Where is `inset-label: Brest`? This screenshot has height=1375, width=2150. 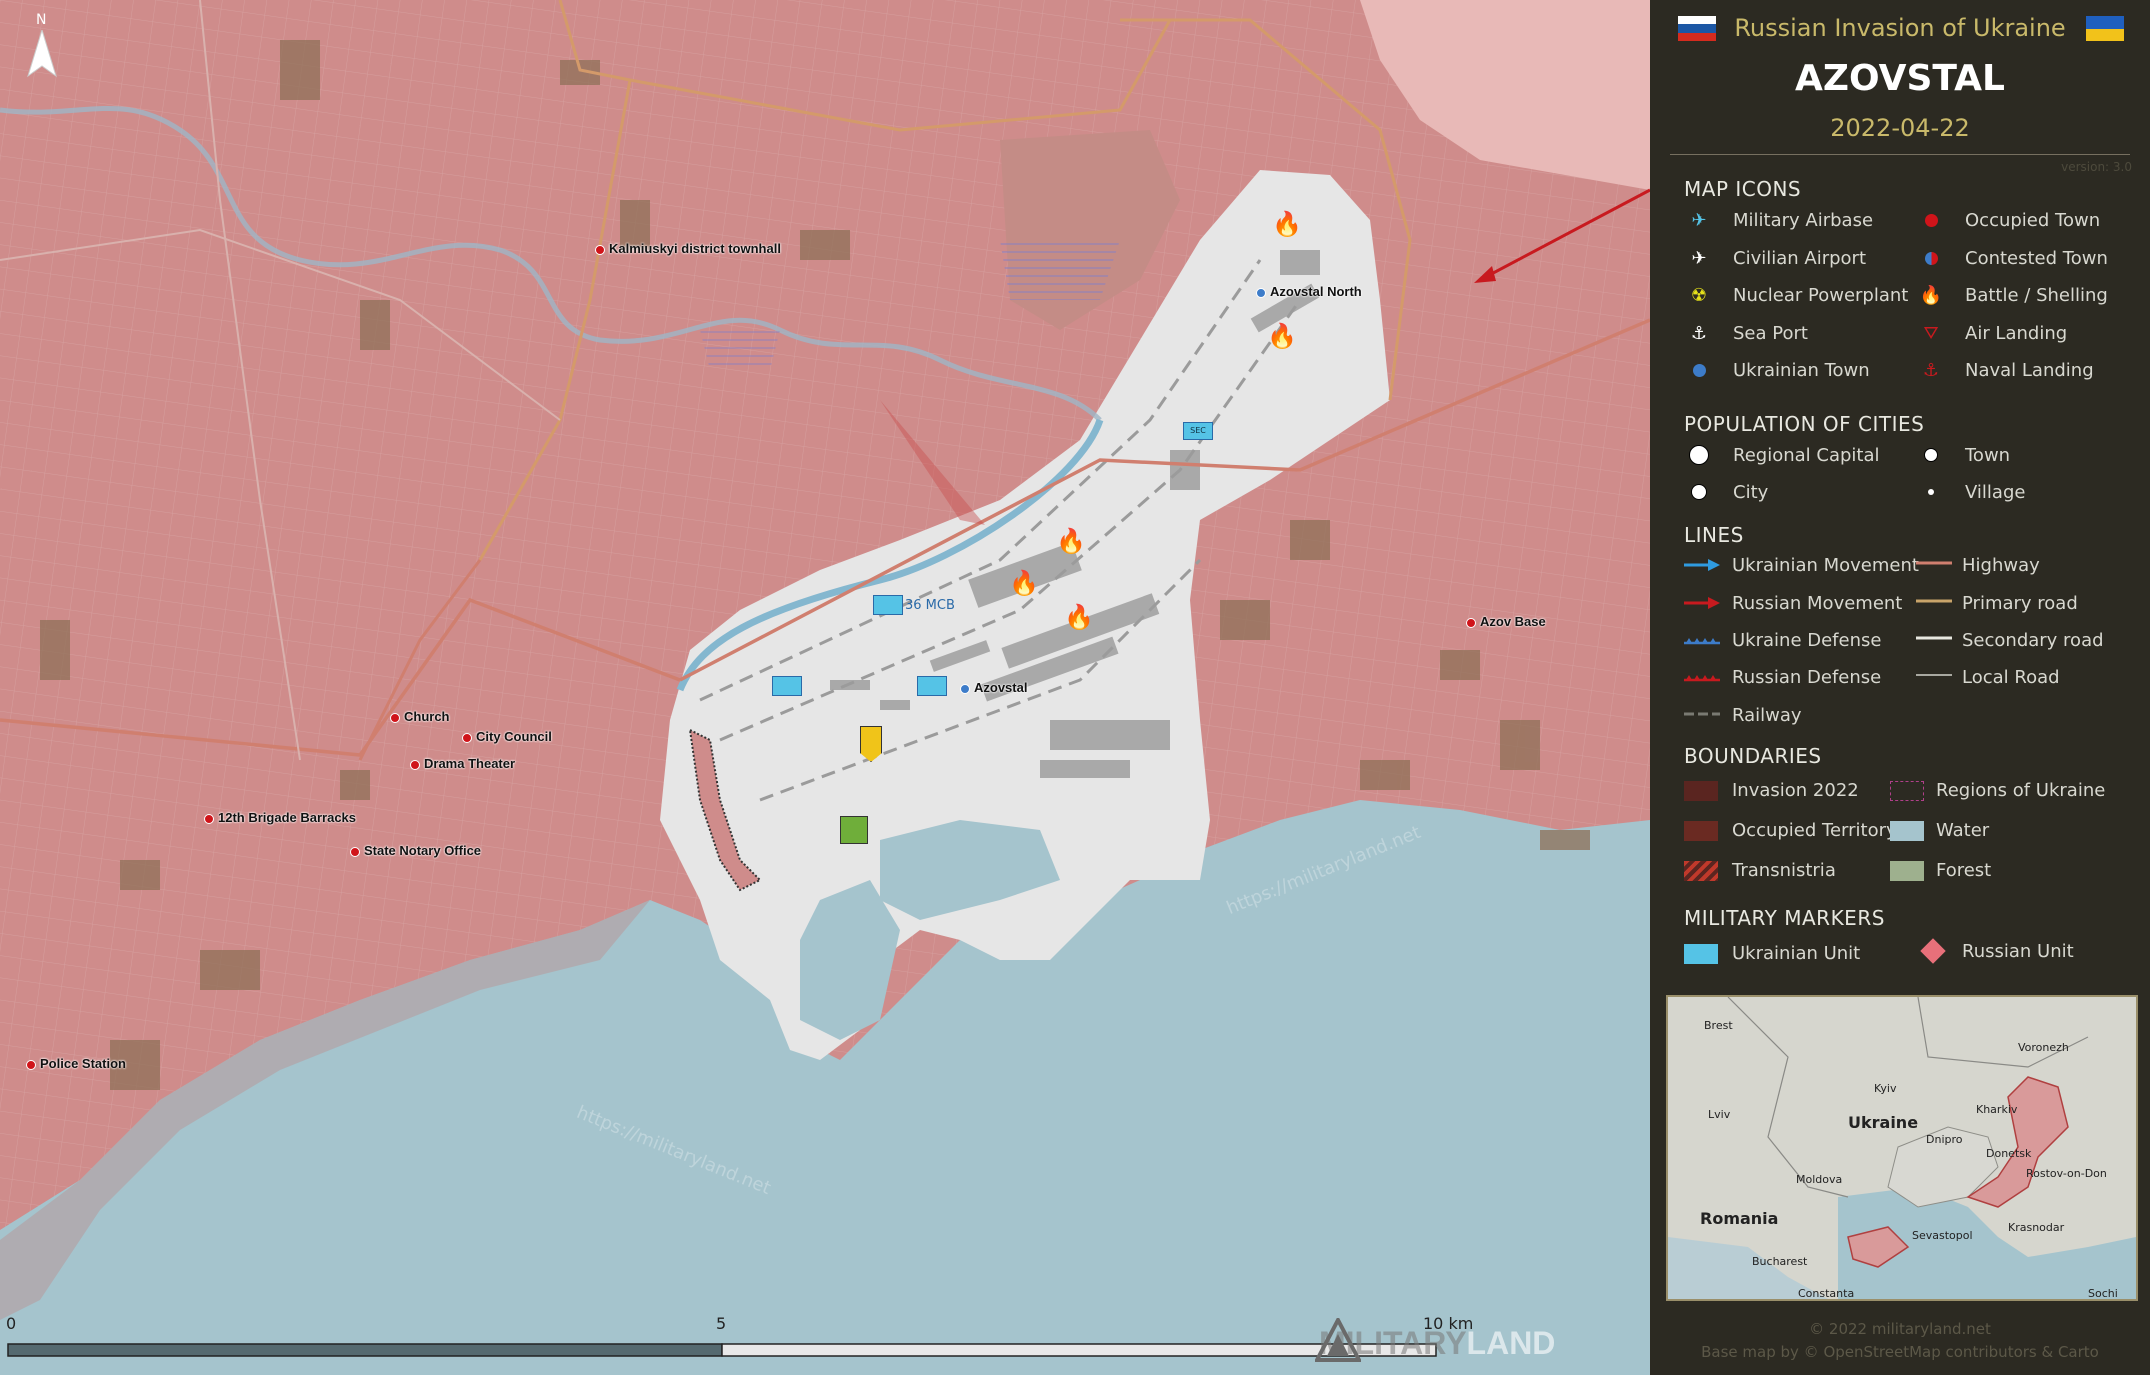
inset-label: Brest is located at coordinates (1718, 1025).